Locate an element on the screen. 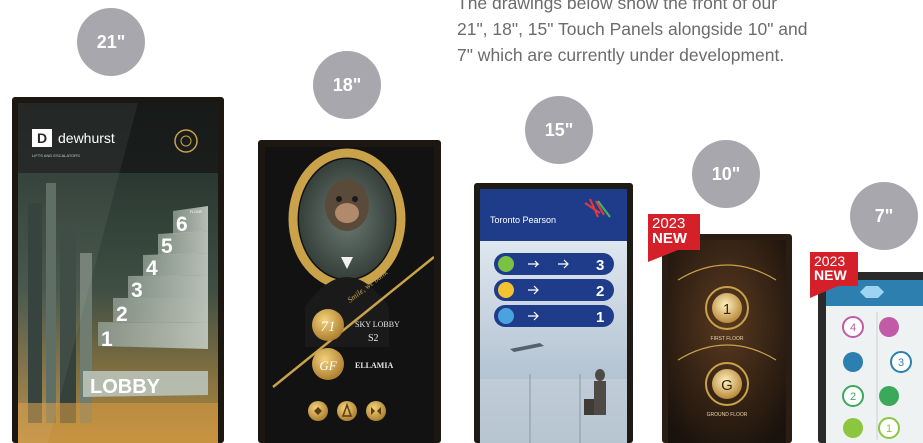 This screenshot has width=923, height=443. panel-7-shop-icon is located at coordinates (889, 327).